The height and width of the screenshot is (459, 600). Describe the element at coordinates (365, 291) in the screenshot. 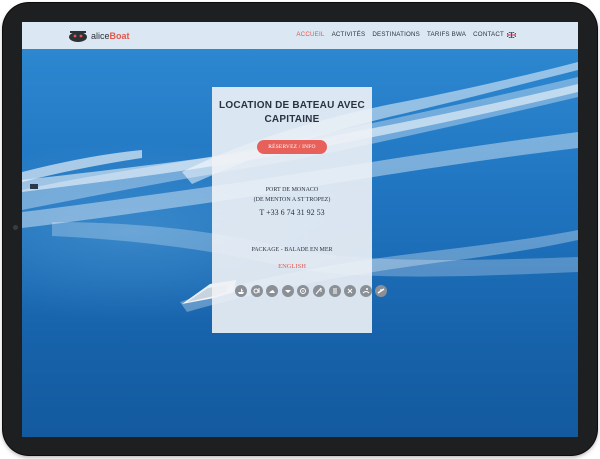

I see `swimmer-icon` at that location.